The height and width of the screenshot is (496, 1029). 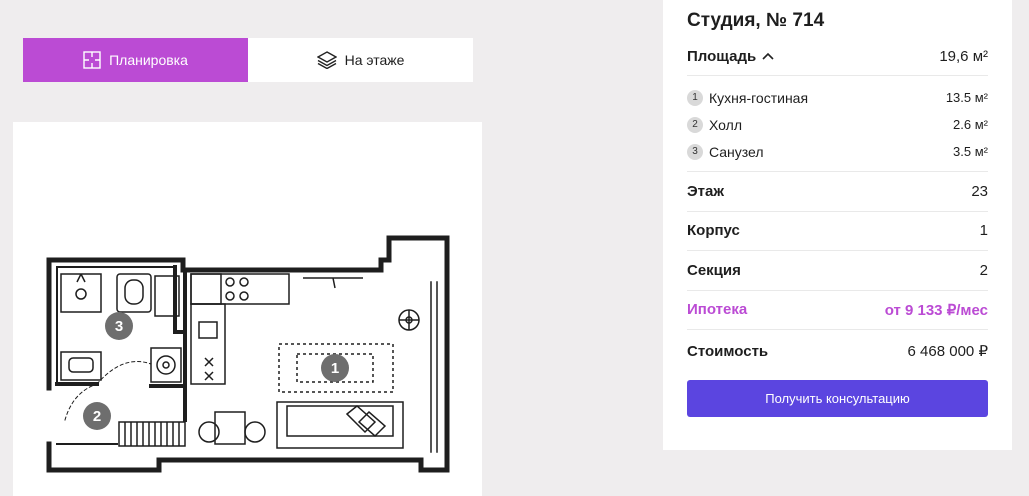 I want to click on room-area: 3.5 м², so click(x=970, y=151).